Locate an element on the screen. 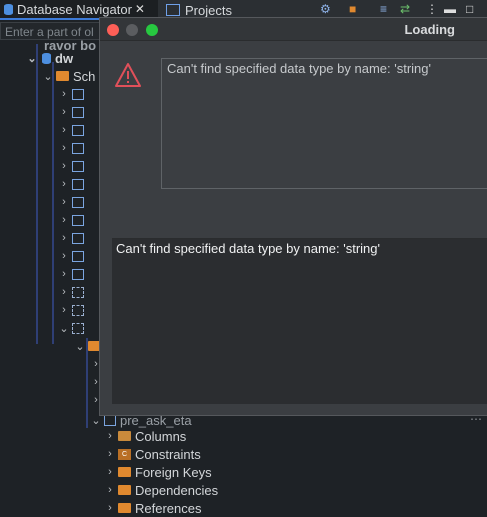  minimize-window-button is located at coordinates (132, 30).